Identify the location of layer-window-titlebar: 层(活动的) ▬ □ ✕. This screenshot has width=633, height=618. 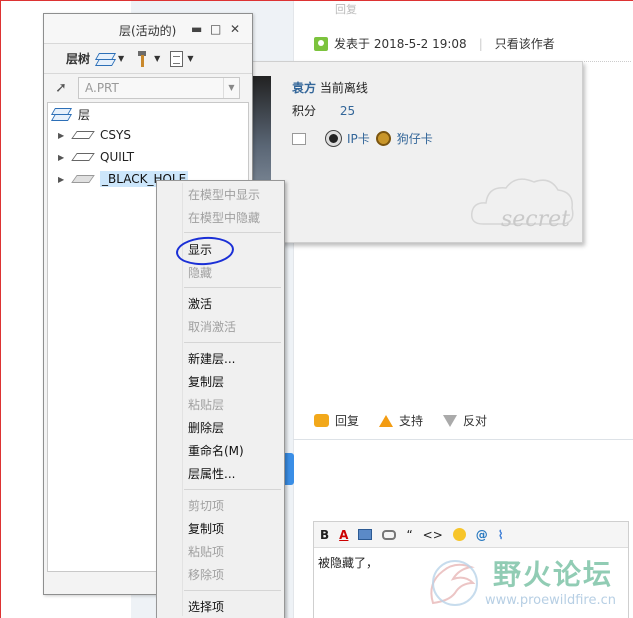
(148, 29).